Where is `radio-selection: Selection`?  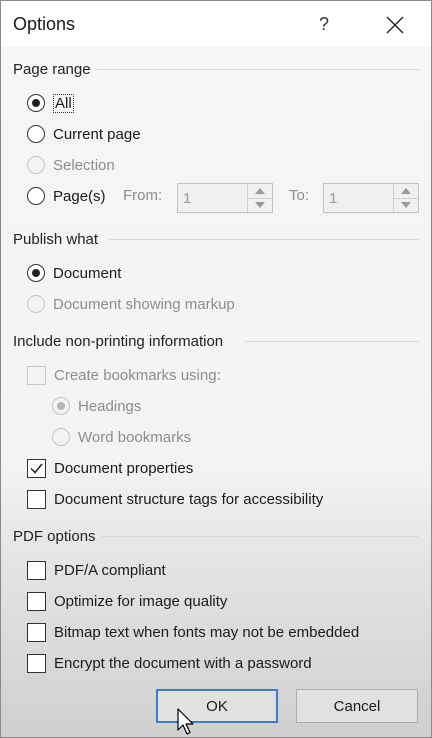 radio-selection: Selection is located at coordinates (71, 165).